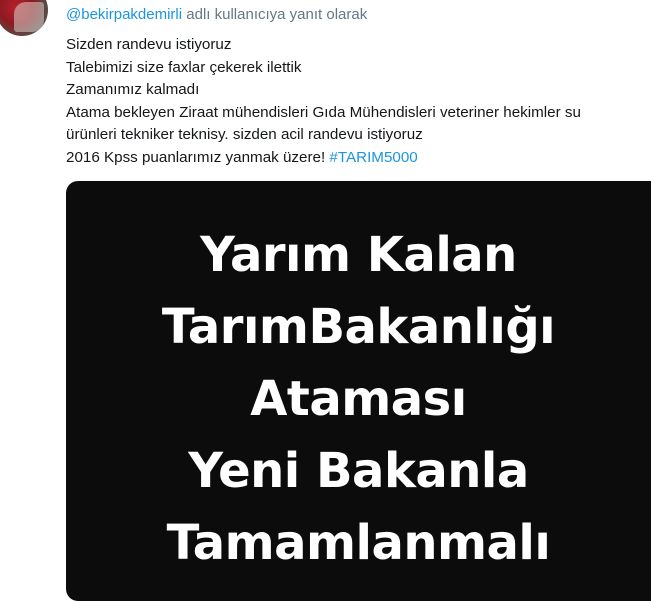 The image size is (651, 601). Describe the element at coordinates (149, 44) in the screenshot. I see `tweet-line: Sizden randevu istiyoruz` at that location.